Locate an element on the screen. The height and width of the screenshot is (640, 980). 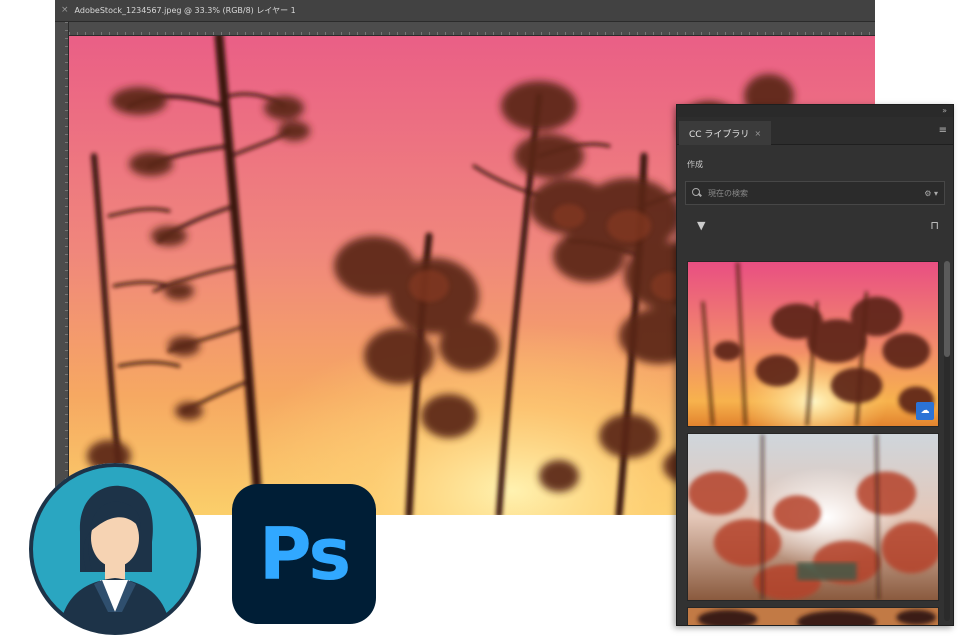
avatar-illustration is located at coordinates (115, 549).